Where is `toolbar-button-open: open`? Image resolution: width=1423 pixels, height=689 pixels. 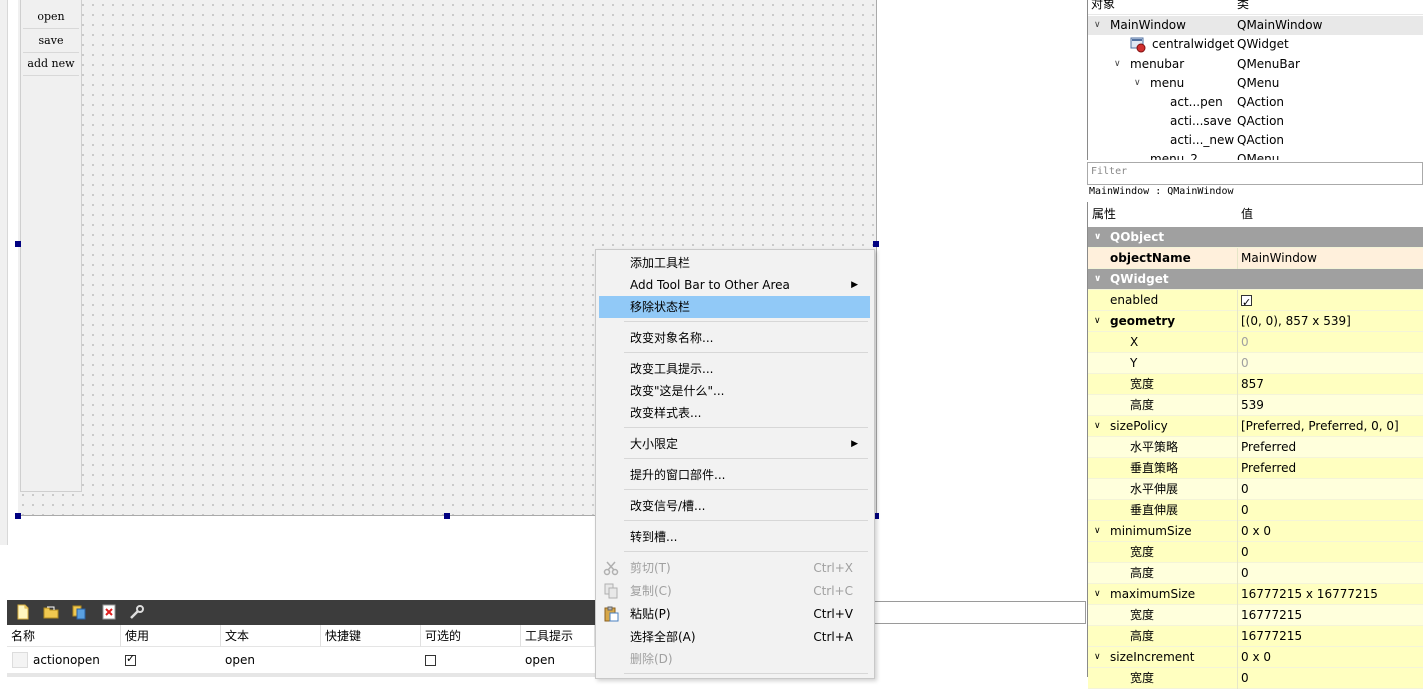
toolbar-button-open: open is located at coordinates (51, 17).